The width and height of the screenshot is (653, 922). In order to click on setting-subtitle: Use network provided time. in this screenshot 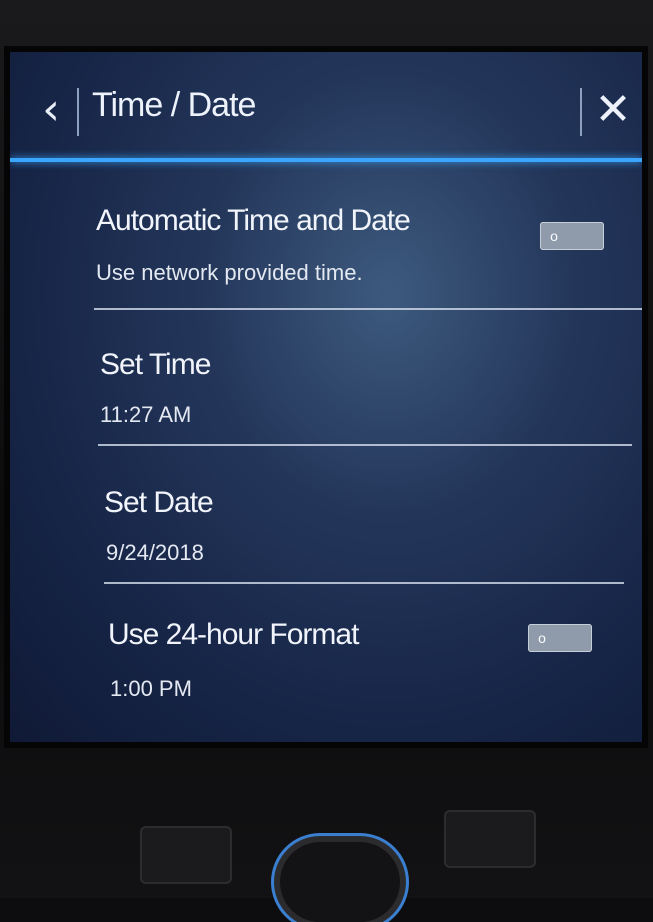, I will do `click(229, 272)`.